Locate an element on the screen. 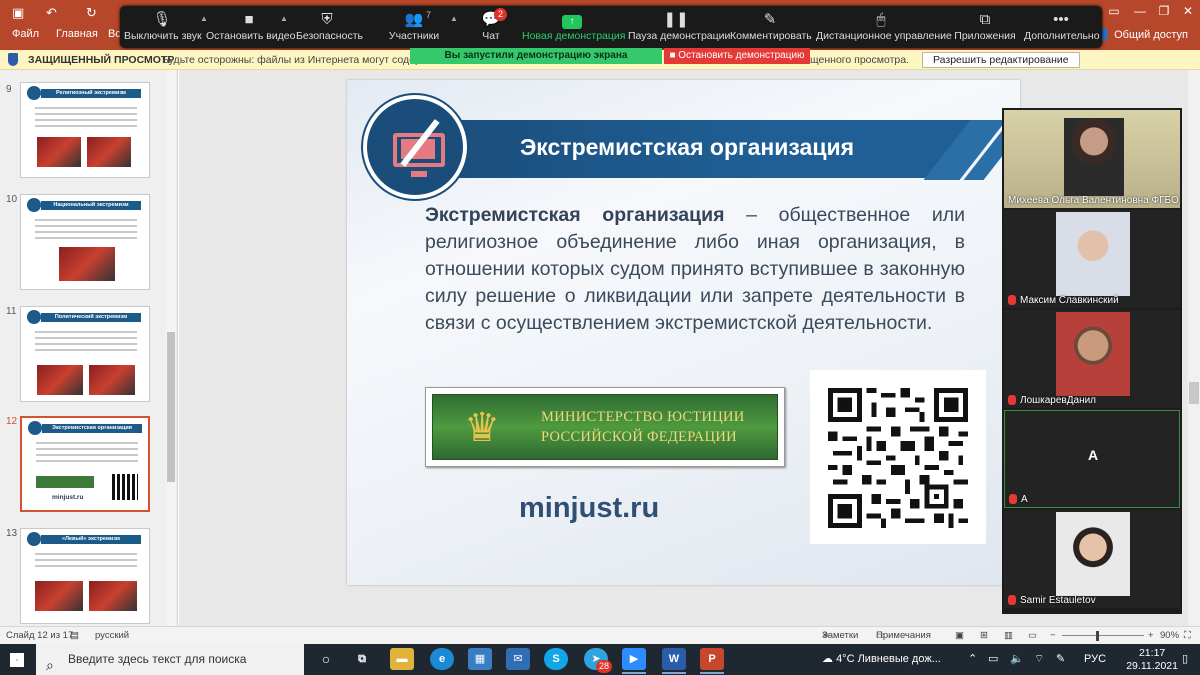 The width and height of the screenshot is (1200, 675). undo-icon: ↶ is located at coordinates (51, 13).